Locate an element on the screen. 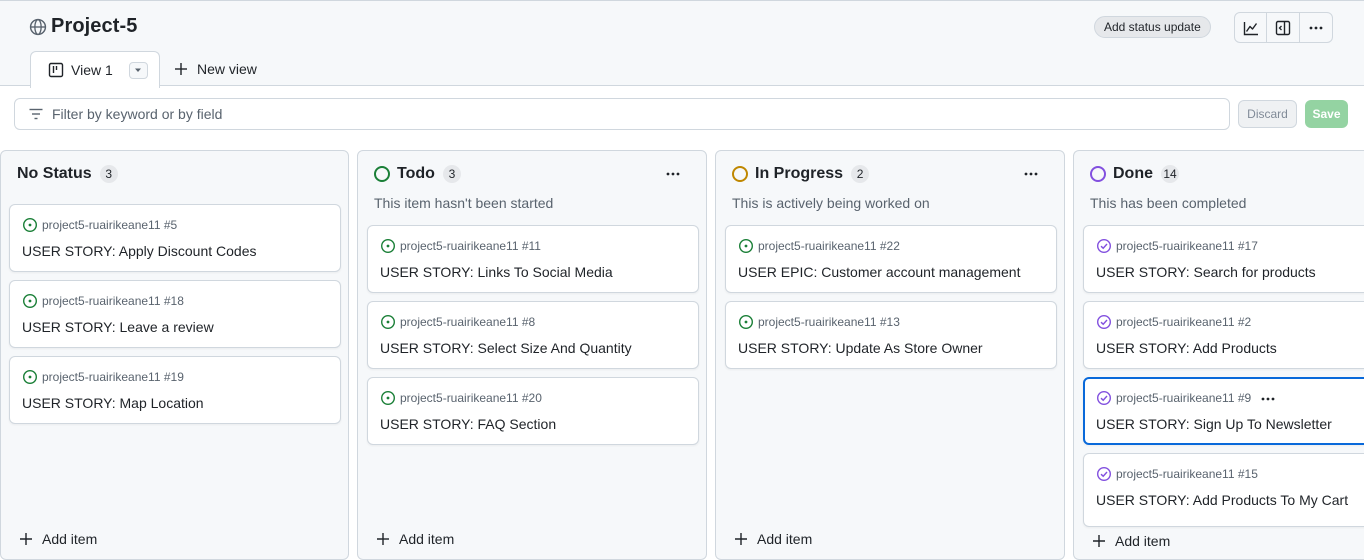  card-repo-label: project5-ruairikeane11 #11 is located at coordinates (470, 246).